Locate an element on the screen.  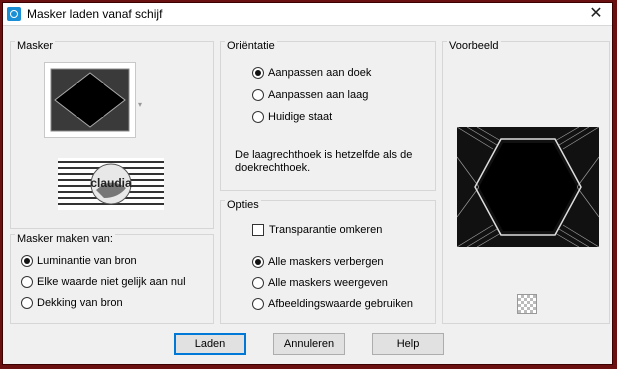
app-icon is located at coordinates (14, 14).